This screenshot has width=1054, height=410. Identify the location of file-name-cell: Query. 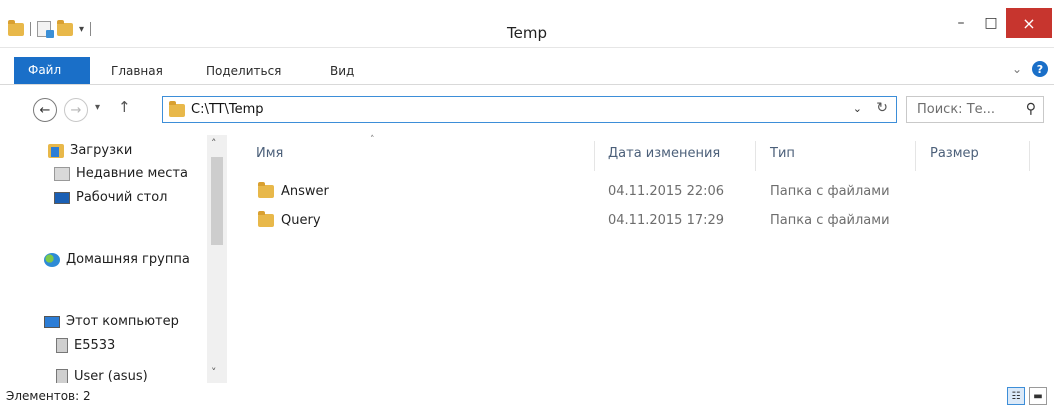
(289, 219).